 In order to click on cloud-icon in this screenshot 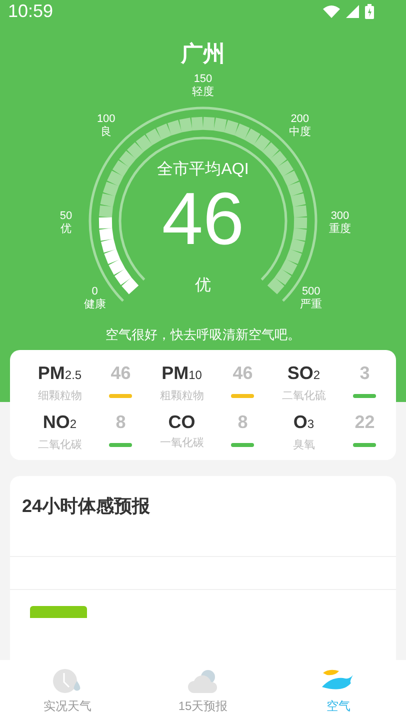, I will do `click(203, 681)`.